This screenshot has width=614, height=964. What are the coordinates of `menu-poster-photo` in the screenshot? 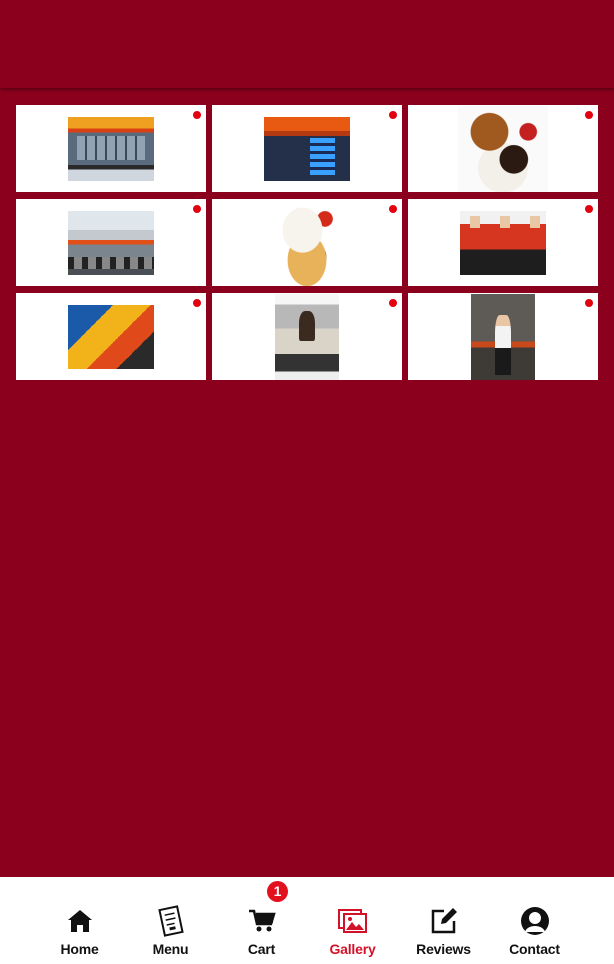 It's located at (111, 336).